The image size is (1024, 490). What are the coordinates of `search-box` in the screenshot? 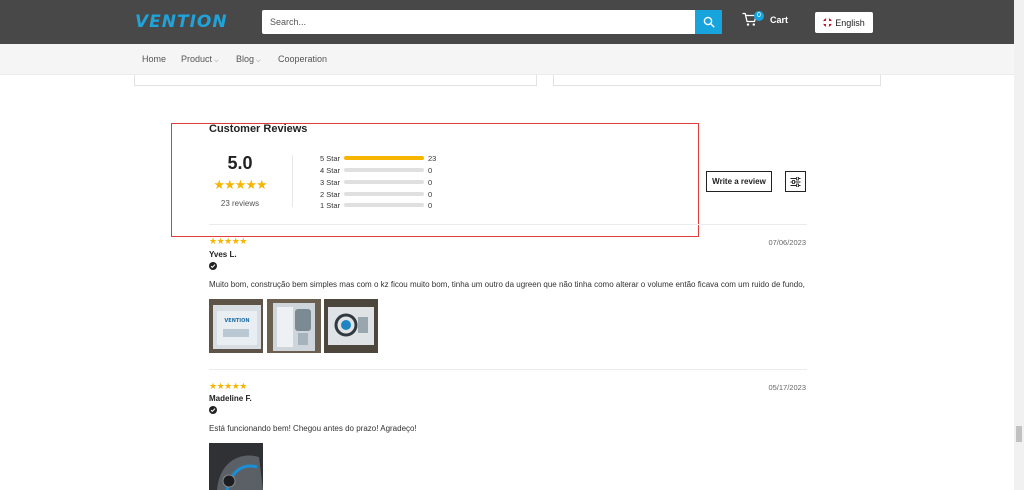 It's located at (492, 22).